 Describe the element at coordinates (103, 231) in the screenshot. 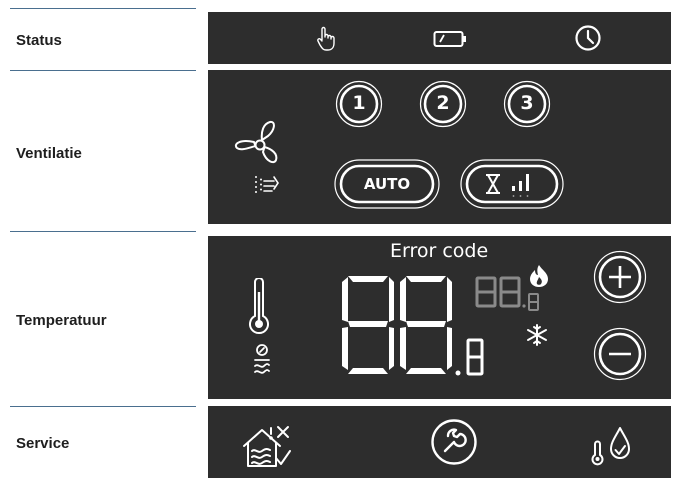

I see `divider-temperatuur-top` at that location.